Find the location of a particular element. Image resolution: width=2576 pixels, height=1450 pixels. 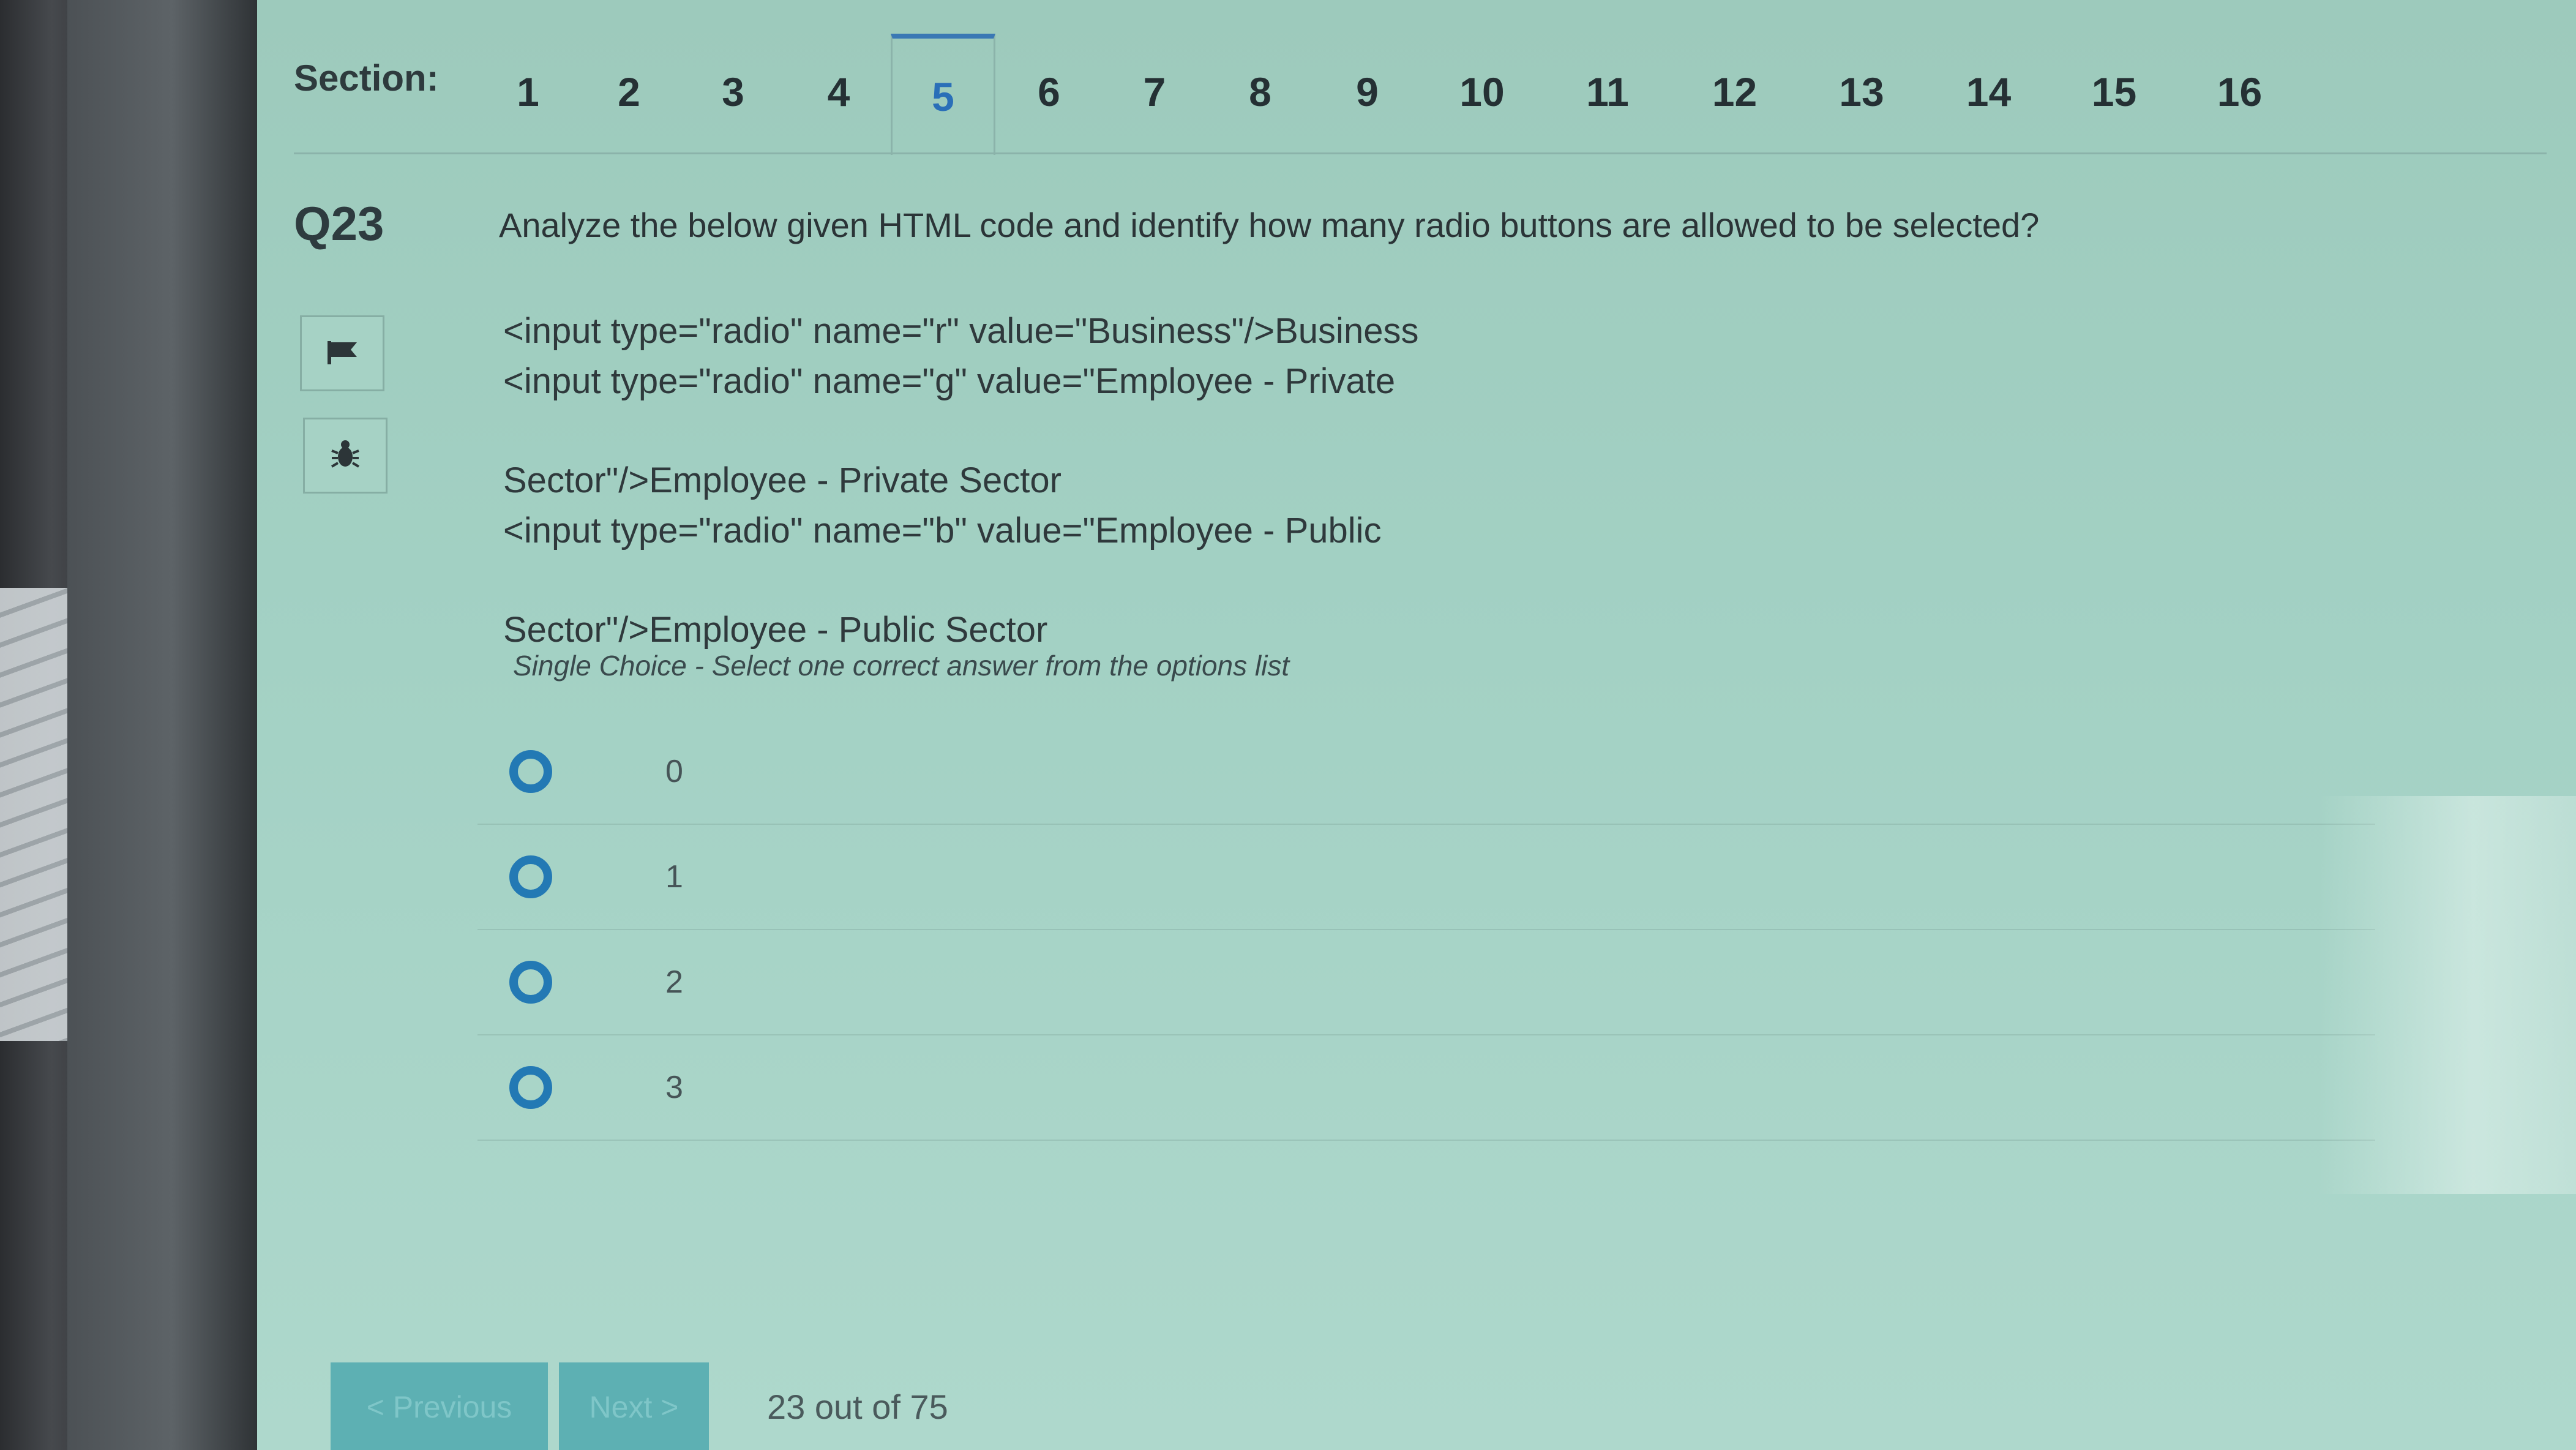

report-bug-button is located at coordinates (346, 456).